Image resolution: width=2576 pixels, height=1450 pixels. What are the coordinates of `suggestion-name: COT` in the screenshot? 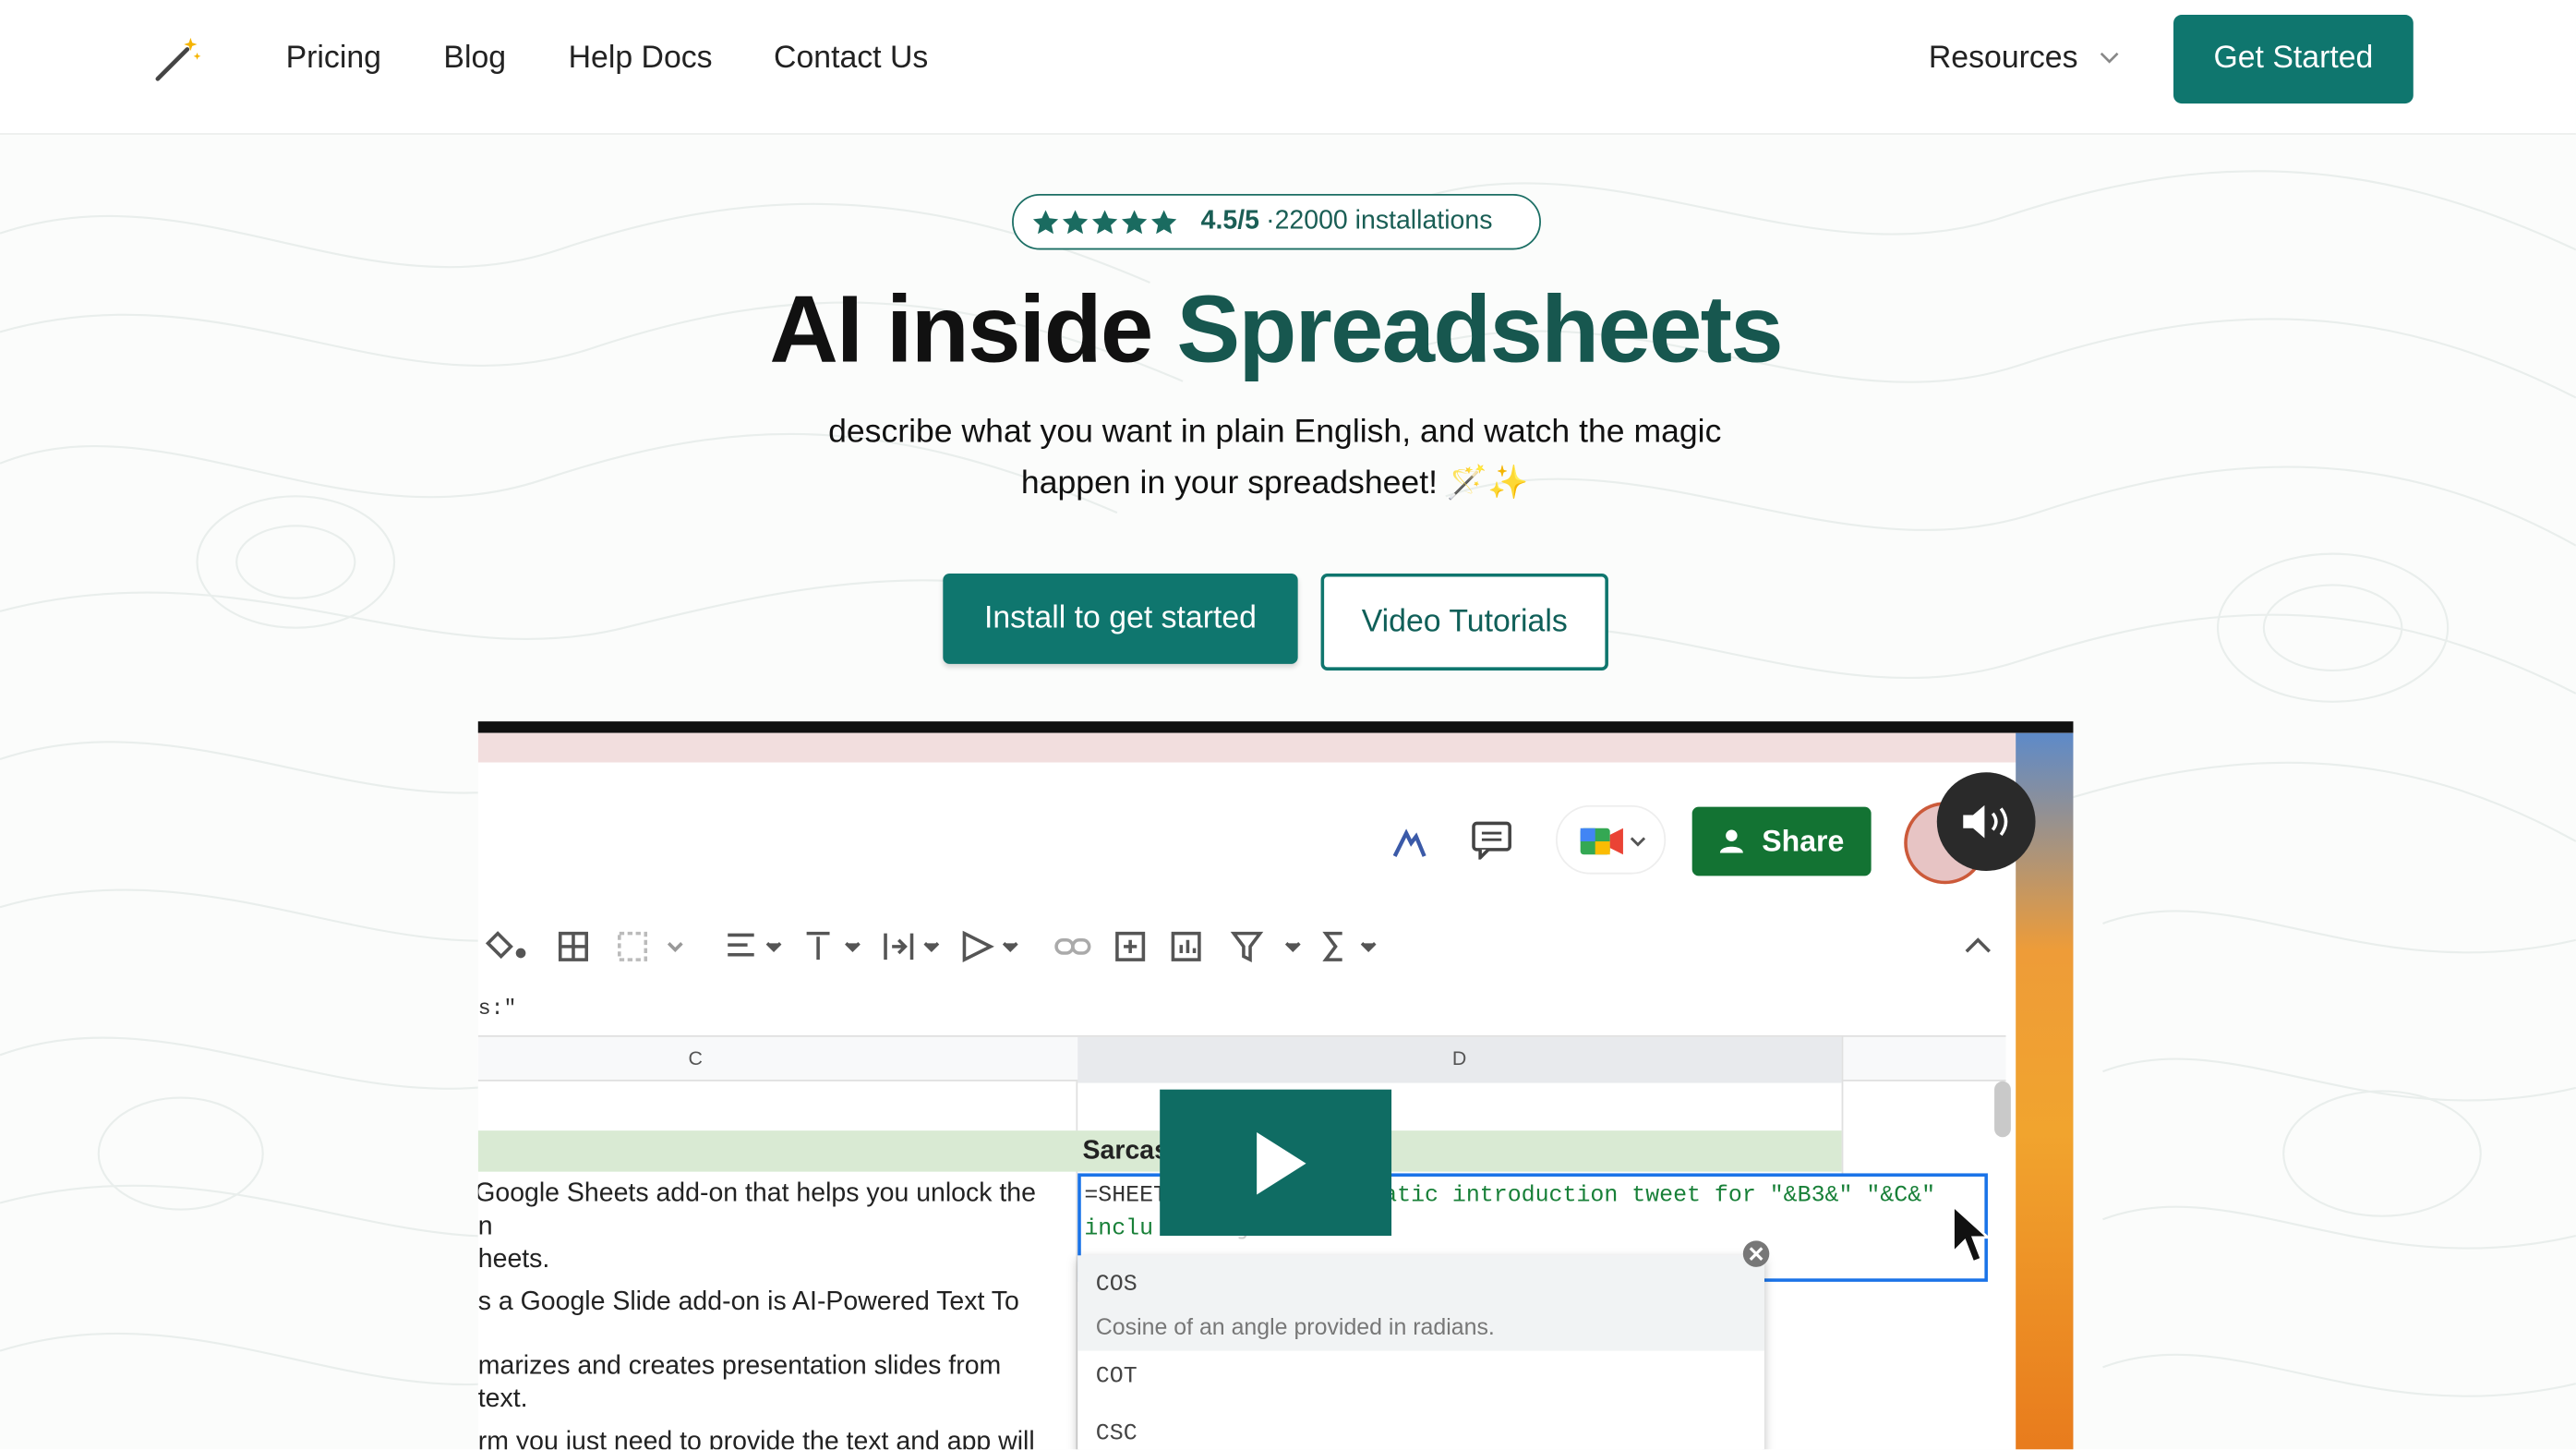 It's located at (1117, 1377).